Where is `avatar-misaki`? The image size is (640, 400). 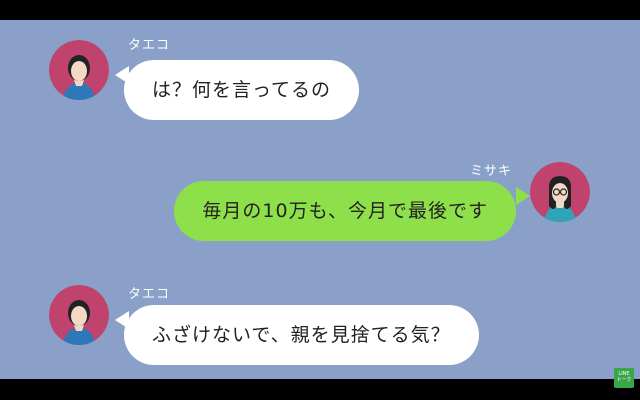 avatar-misaki is located at coordinates (560, 192).